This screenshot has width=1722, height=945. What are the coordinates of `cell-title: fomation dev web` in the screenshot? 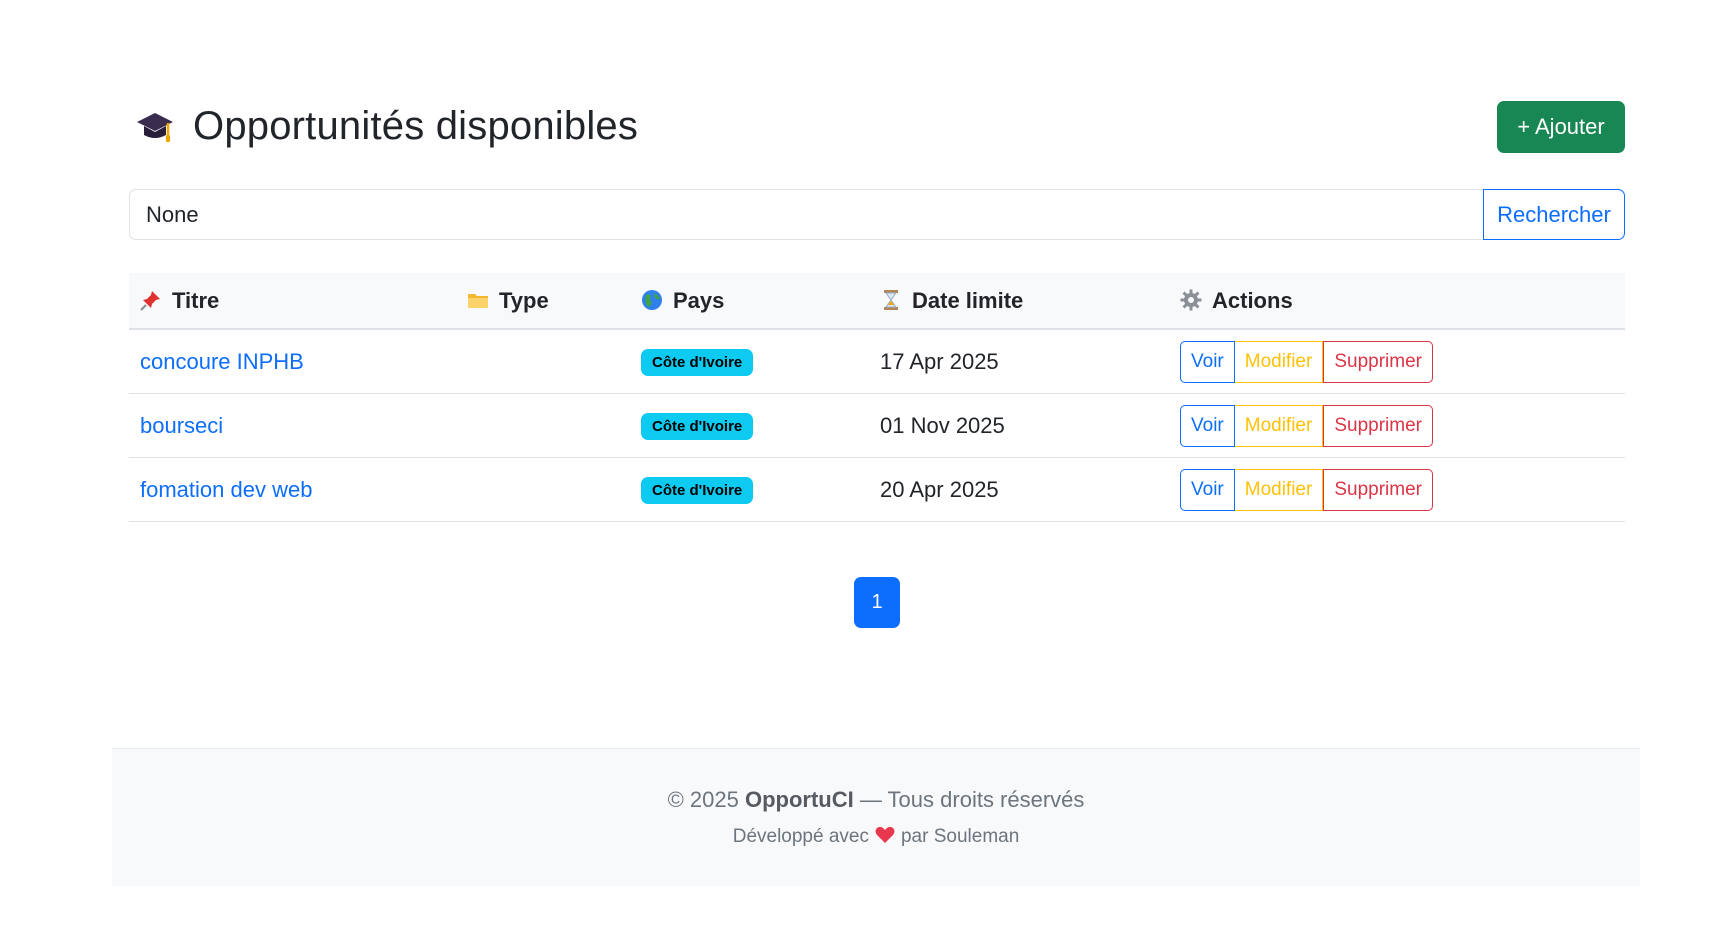 It's located at (292, 489).